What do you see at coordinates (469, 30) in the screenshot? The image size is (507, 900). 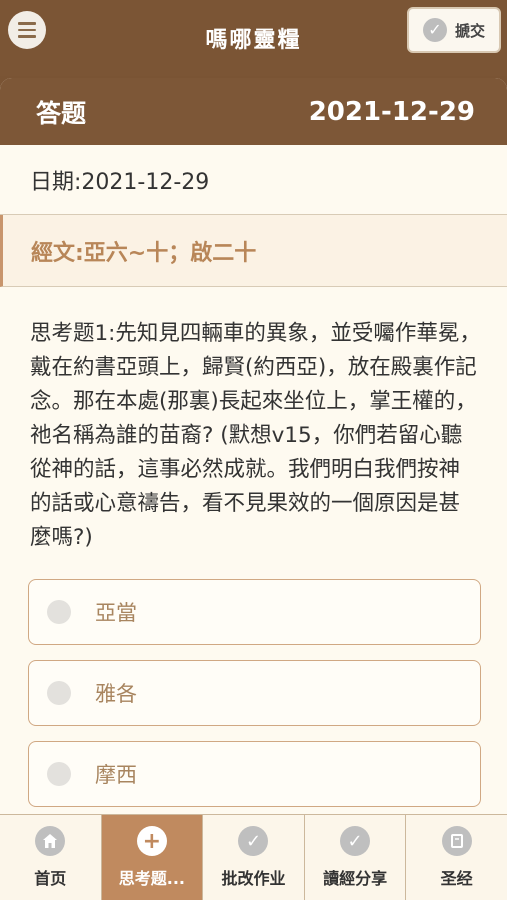 I see `submit-label: 搋交` at bounding box center [469, 30].